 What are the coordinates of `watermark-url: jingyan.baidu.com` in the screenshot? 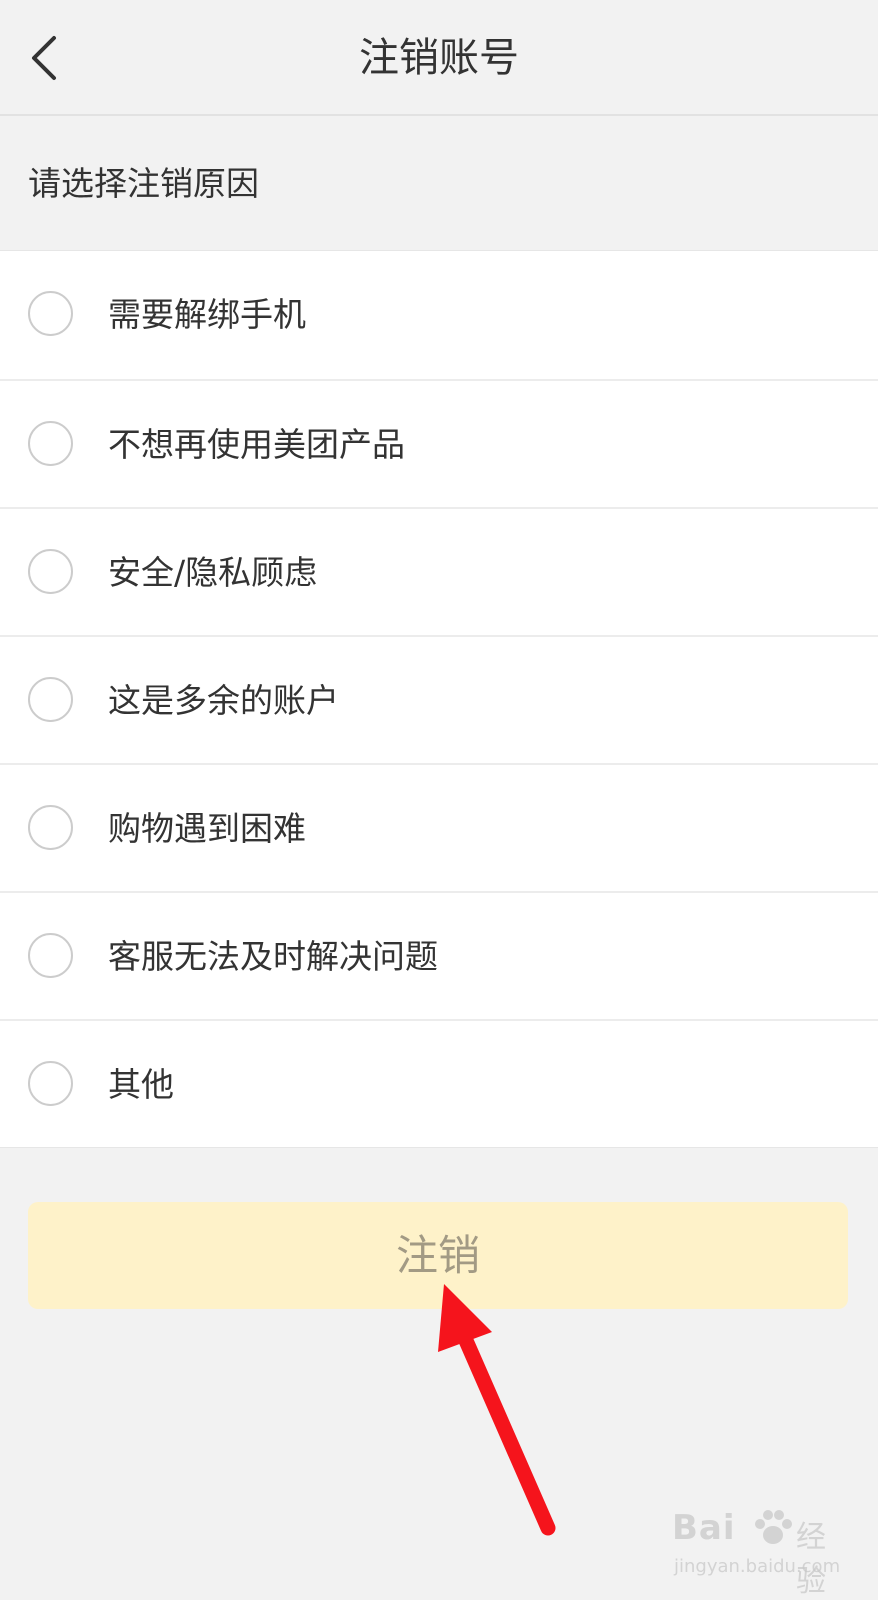 It's located at (757, 1566).